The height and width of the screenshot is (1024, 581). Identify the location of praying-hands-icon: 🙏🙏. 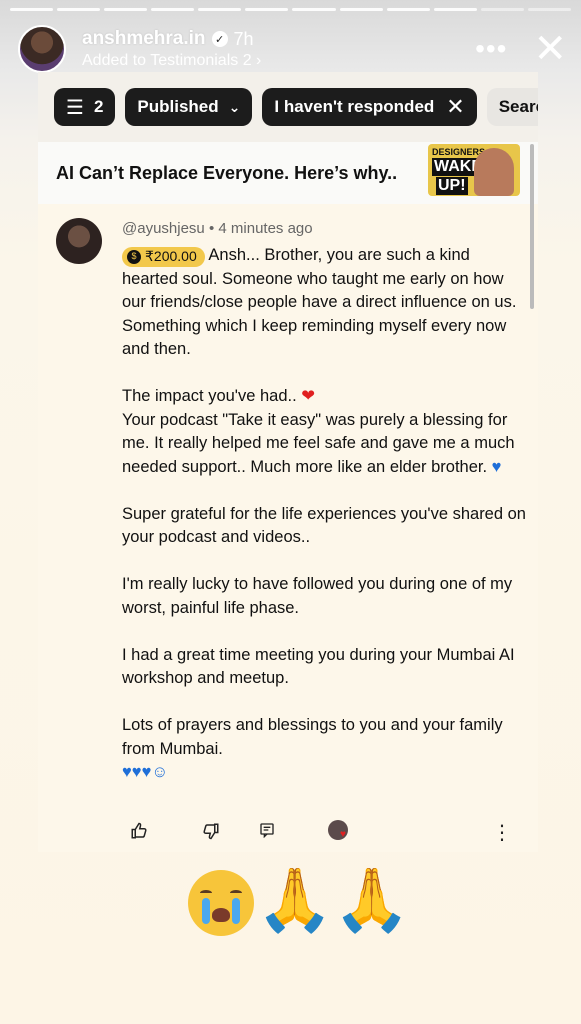
(333, 900).